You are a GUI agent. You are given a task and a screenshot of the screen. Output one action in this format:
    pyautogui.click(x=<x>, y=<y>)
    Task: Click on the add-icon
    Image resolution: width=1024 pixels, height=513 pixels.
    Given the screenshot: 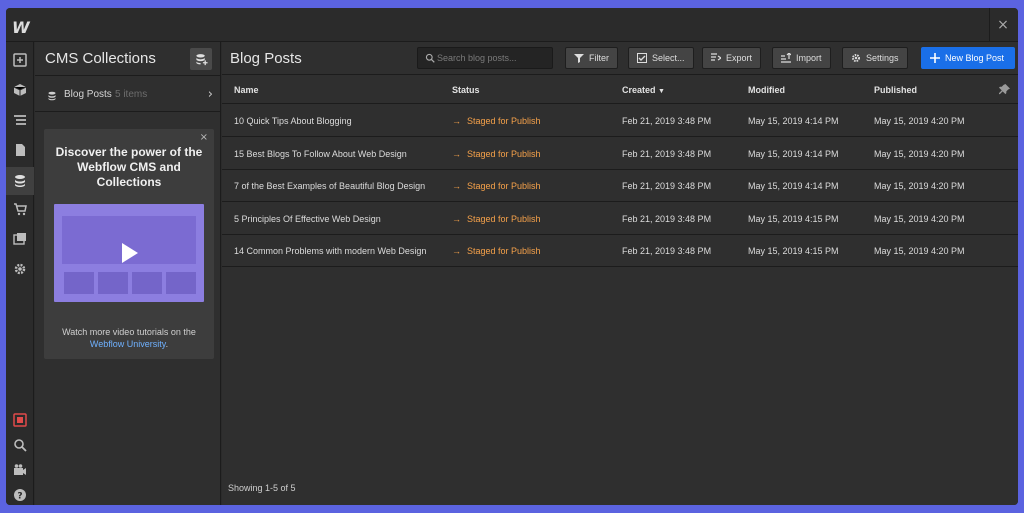 What is the action you would take?
    pyautogui.click(x=20, y=60)
    